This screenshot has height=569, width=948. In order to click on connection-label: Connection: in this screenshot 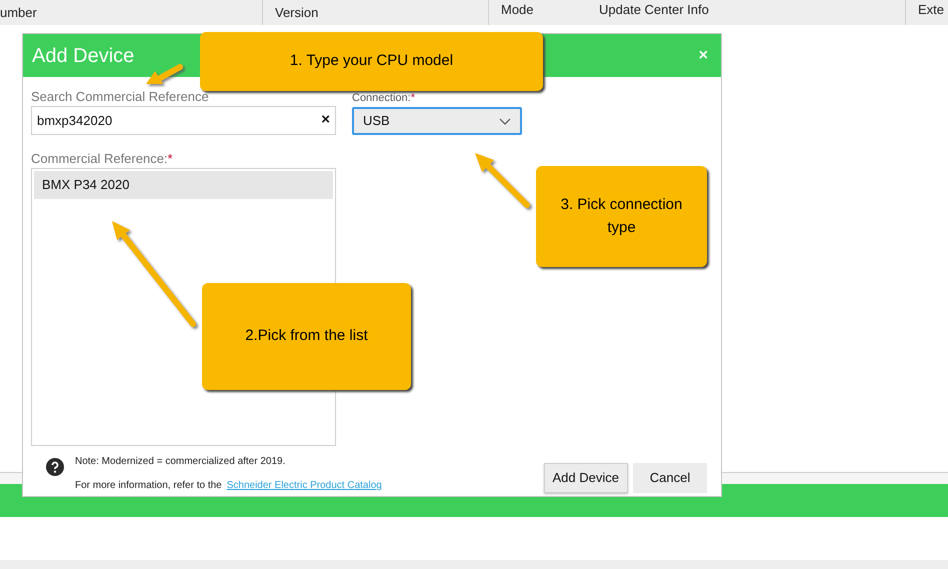, I will do `click(381, 98)`.